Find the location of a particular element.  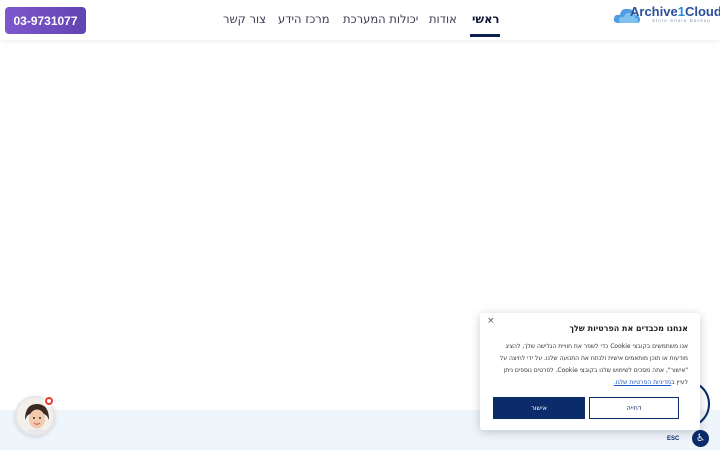

reject-cookies-button: דחייה is located at coordinates (634, 408).